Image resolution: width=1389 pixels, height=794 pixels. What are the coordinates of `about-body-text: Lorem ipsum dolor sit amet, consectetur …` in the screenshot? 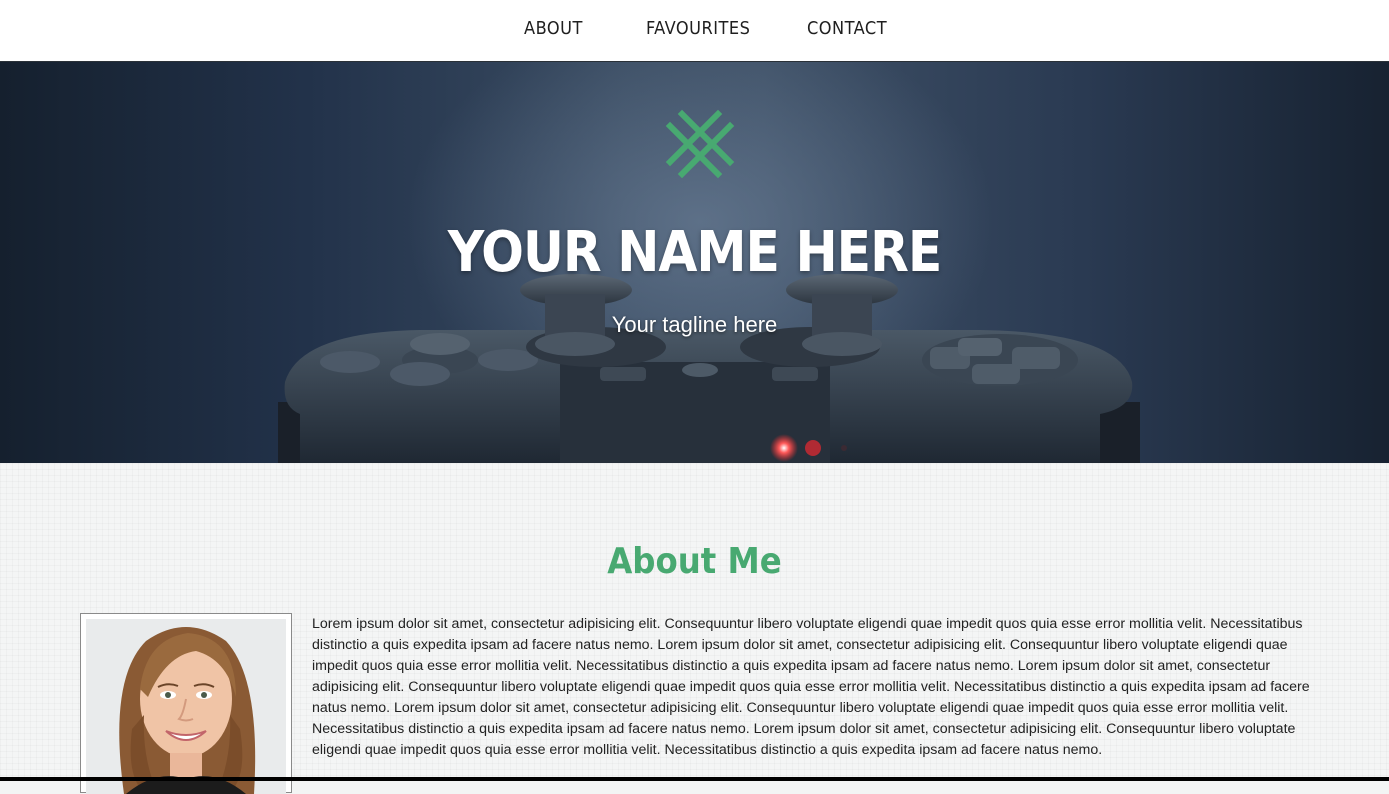 It's located at (811, 687).